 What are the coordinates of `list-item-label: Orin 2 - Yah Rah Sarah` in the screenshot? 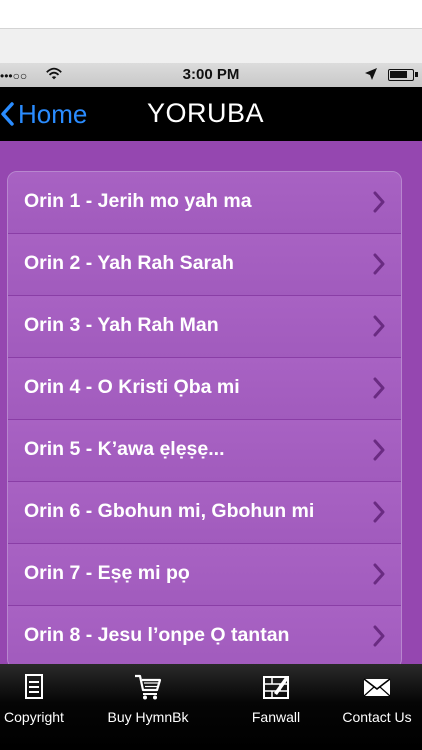 It's located at (129, 263).